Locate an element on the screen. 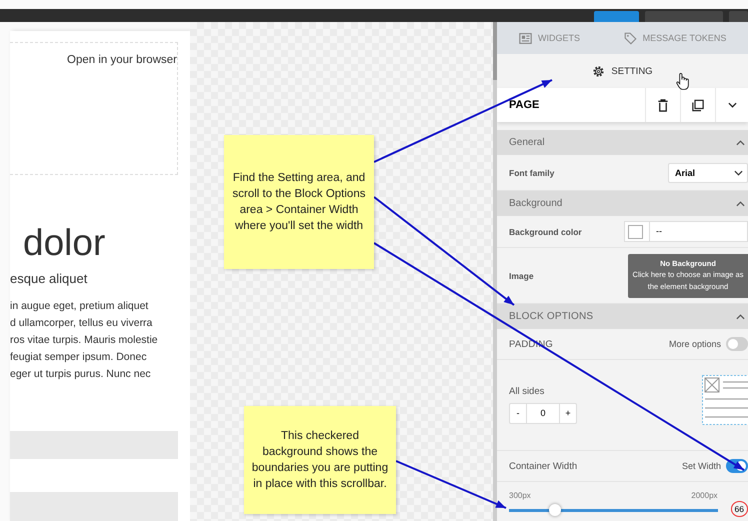 This screenshot has width=748, height=521. number-field: 0 is located at coordinates (543, 413).